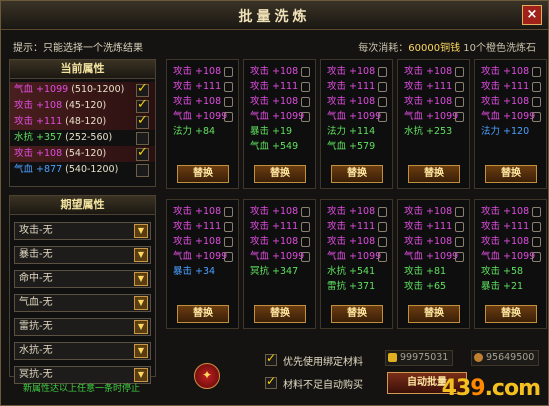  Describe the element at coordinates (82, 69) in the screenshot. I see `current-attributes-header: 当前属性` at that location.